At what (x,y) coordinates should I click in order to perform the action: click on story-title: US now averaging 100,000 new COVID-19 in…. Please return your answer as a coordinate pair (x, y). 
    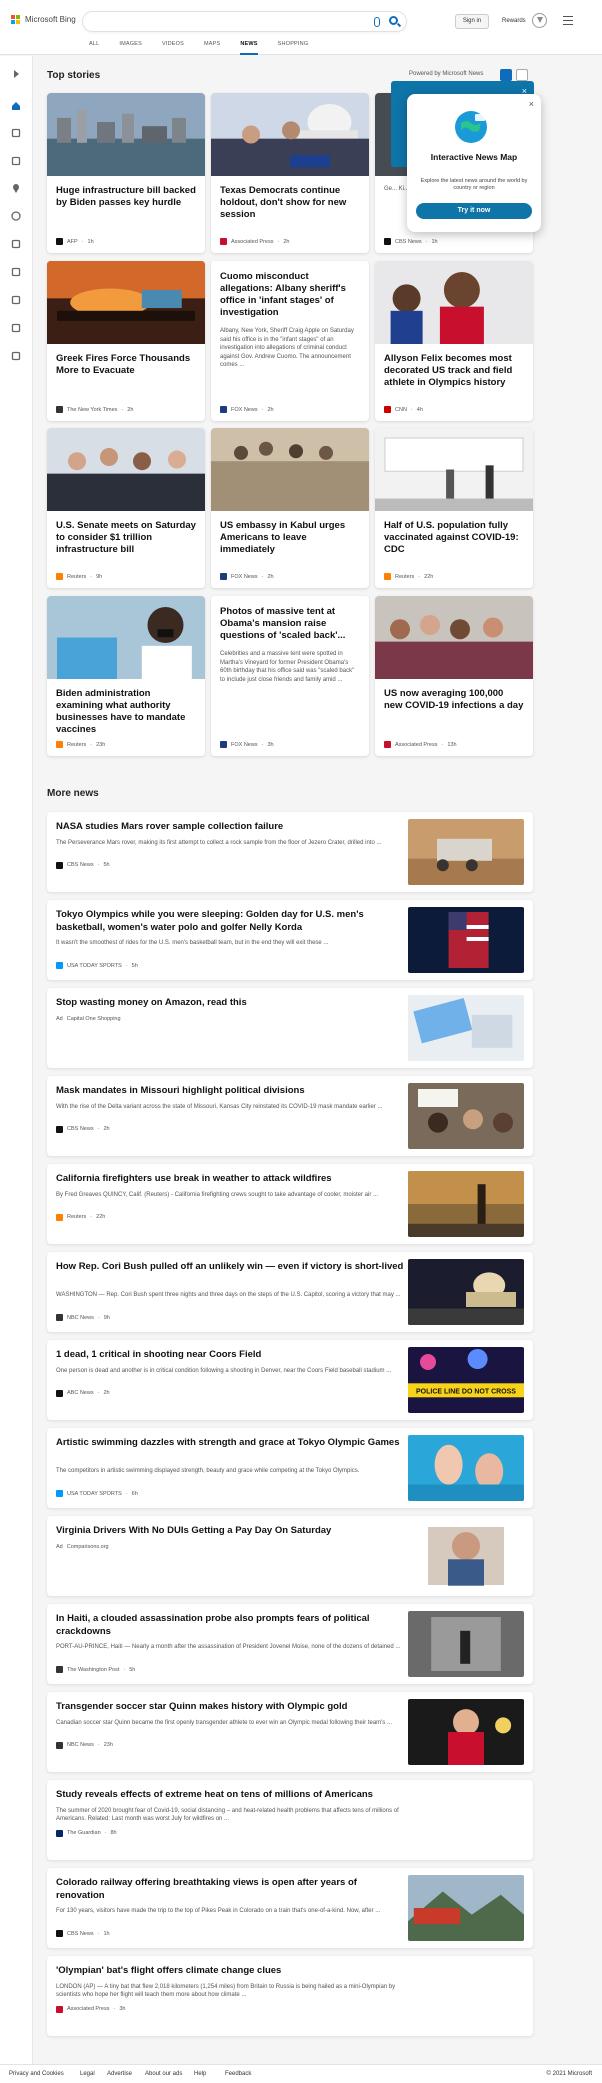
    Looking at the image, I should click on (454, 700).